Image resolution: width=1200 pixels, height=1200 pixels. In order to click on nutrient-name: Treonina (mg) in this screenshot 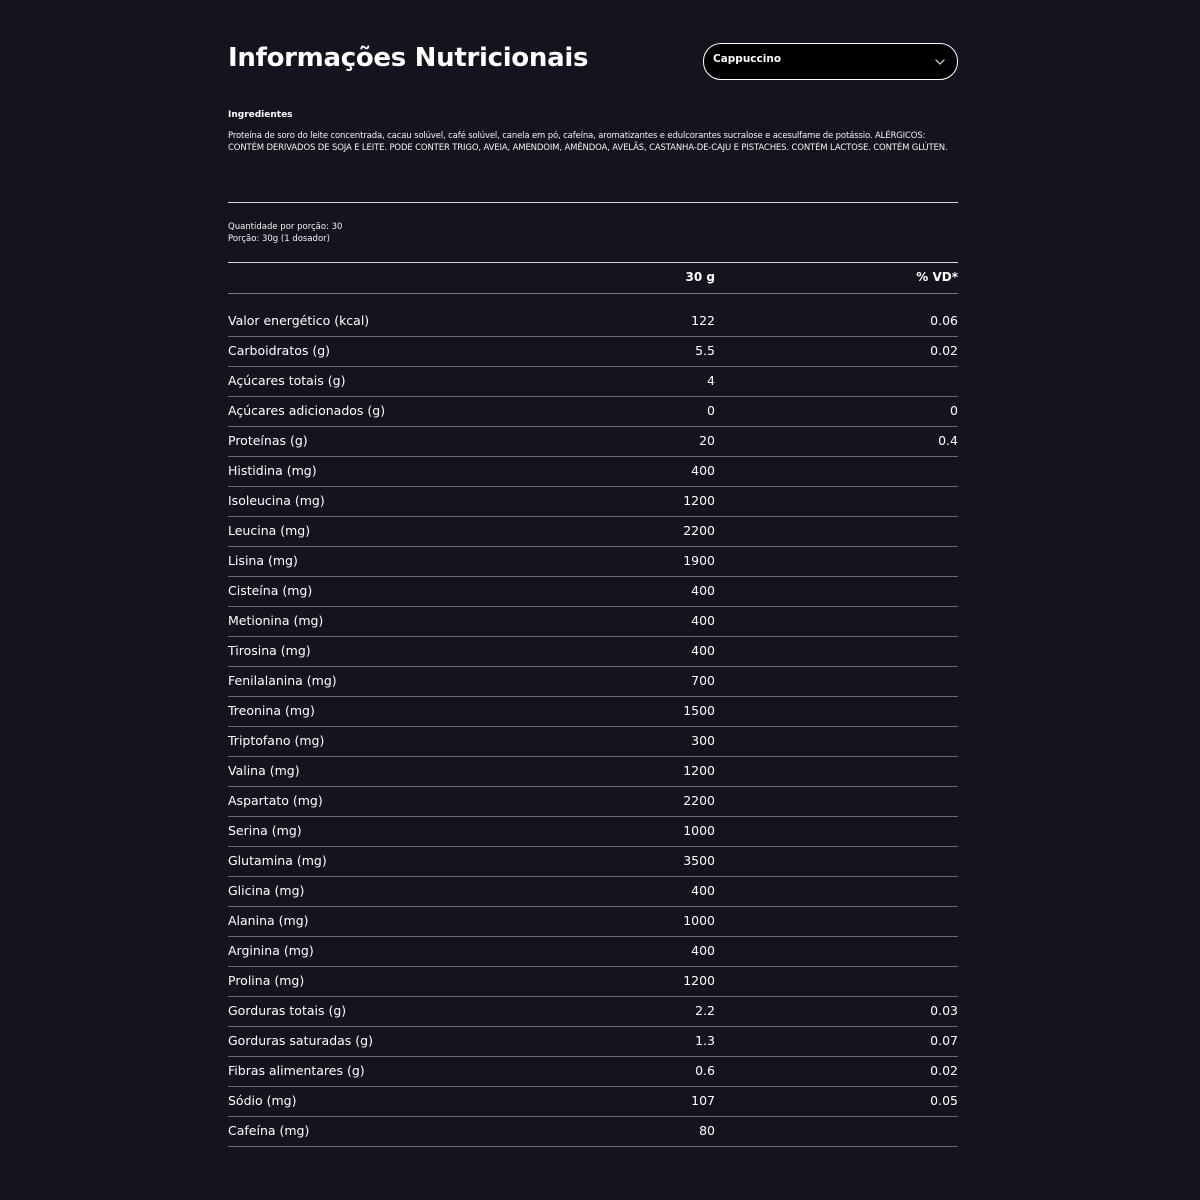, I will do `click(271, 710)`.